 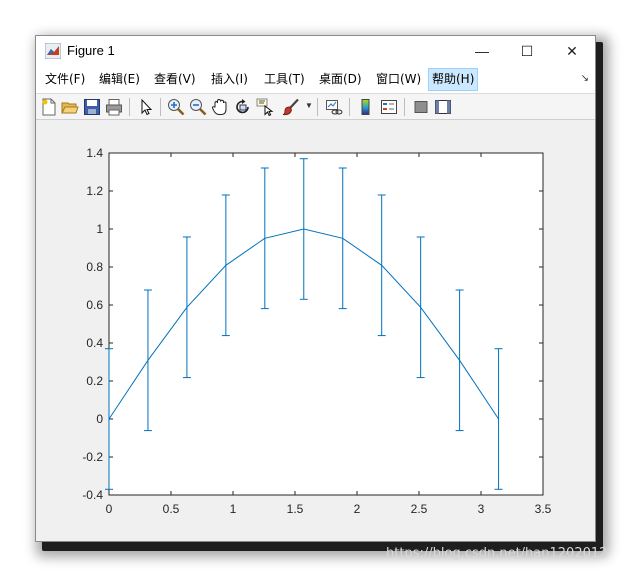 I want to click on figure-toolbar: ▼, so click(x=315, y=106).